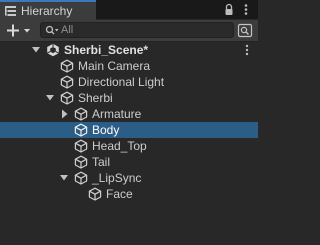 The image size is (320, 245). I want to click on hierarchy-item: _LipSync, so click(129, 178).